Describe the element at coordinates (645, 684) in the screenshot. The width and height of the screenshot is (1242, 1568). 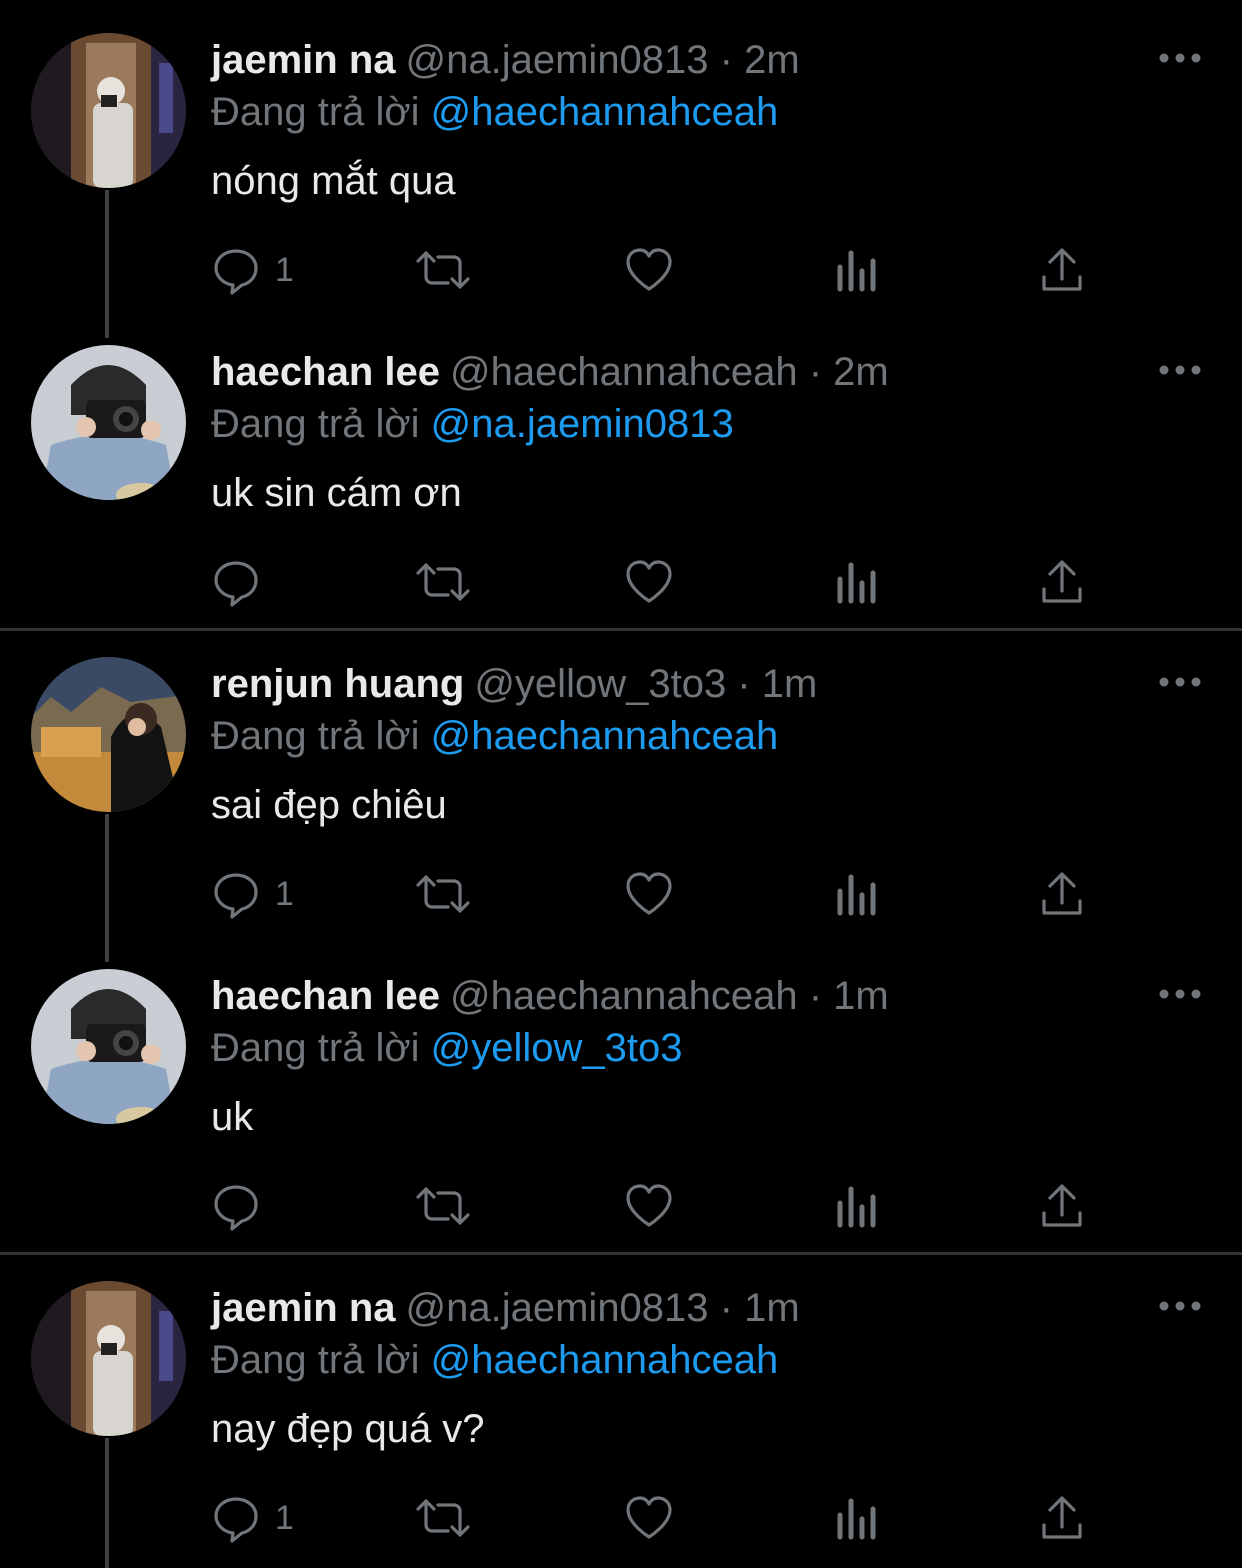
I see `handle-and-time: @yellow_3to3 · 1m` at that location.